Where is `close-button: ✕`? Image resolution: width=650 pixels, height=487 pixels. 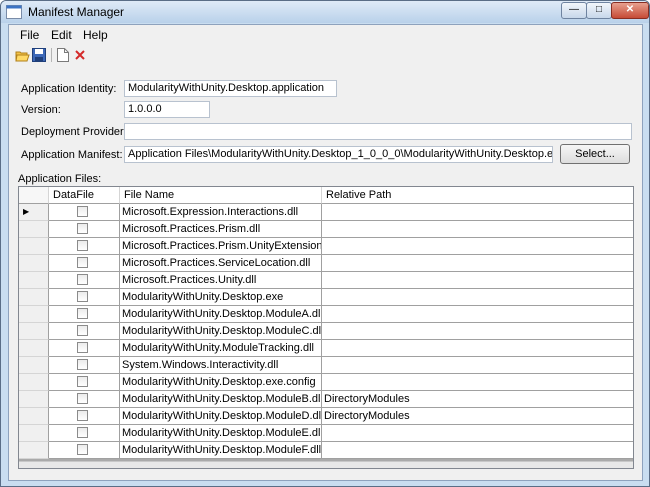
close-button: ✕ is located at coordinates (630, 10).